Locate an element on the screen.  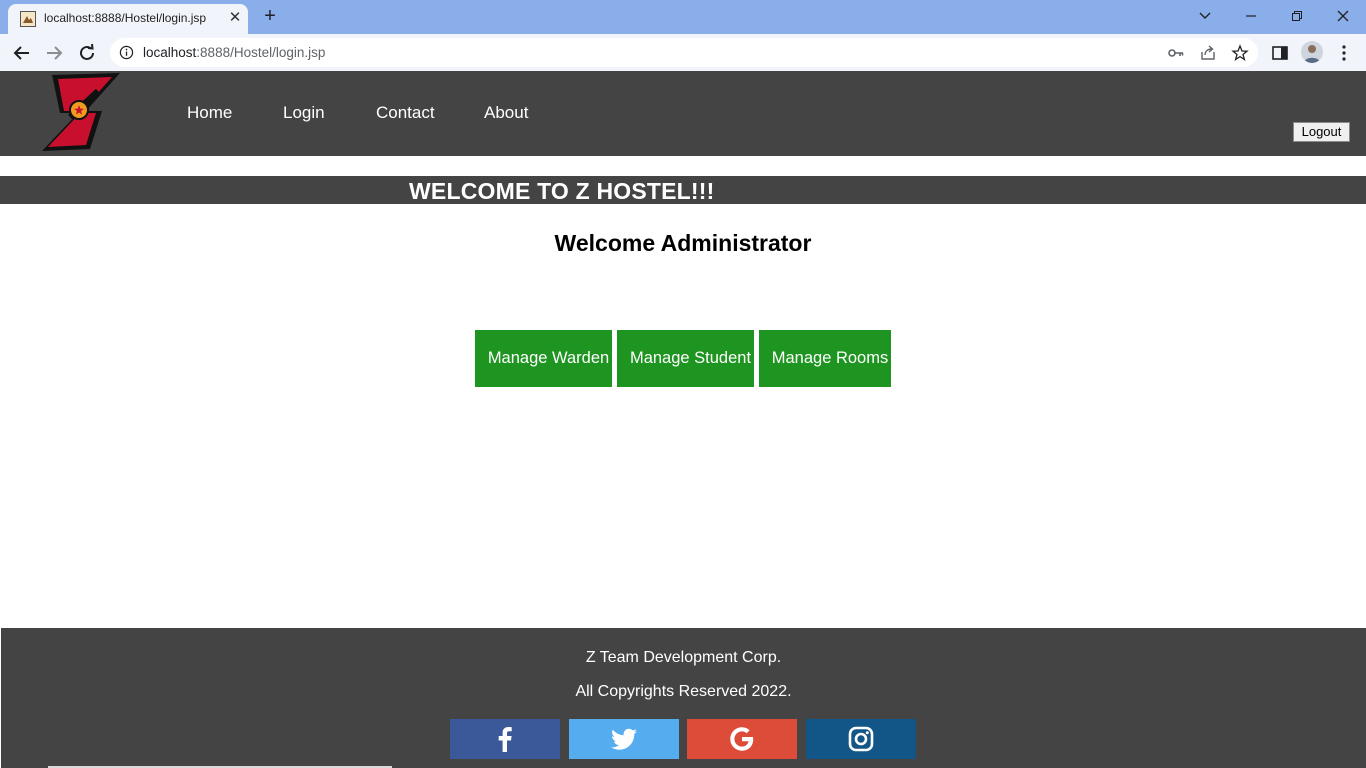
tab-title: localhost:8888/Hostel/login.jsp is located at coordinates (125, 18).